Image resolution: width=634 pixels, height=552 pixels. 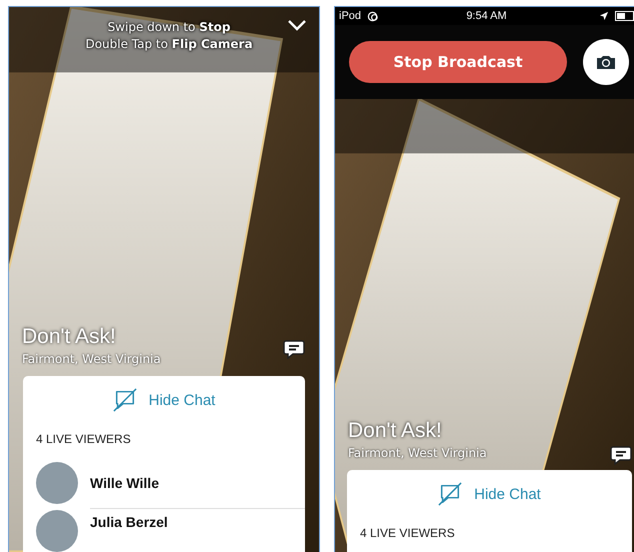 I want to click on location-arrow-icon, so click(x=603, y=16).